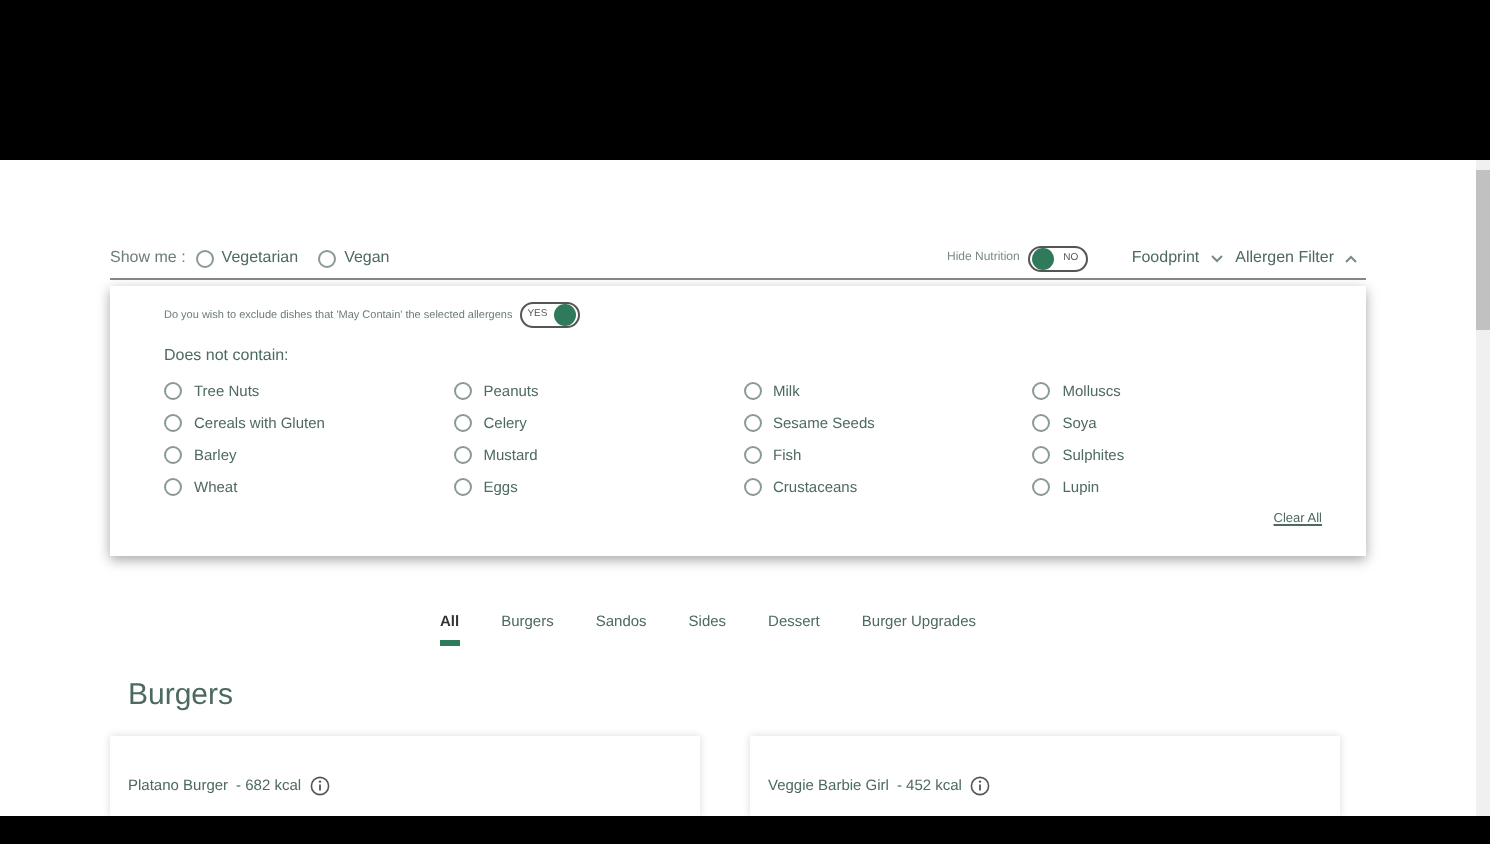  I want to click on diet-option-label: Vegetarian, so click(260, 258).